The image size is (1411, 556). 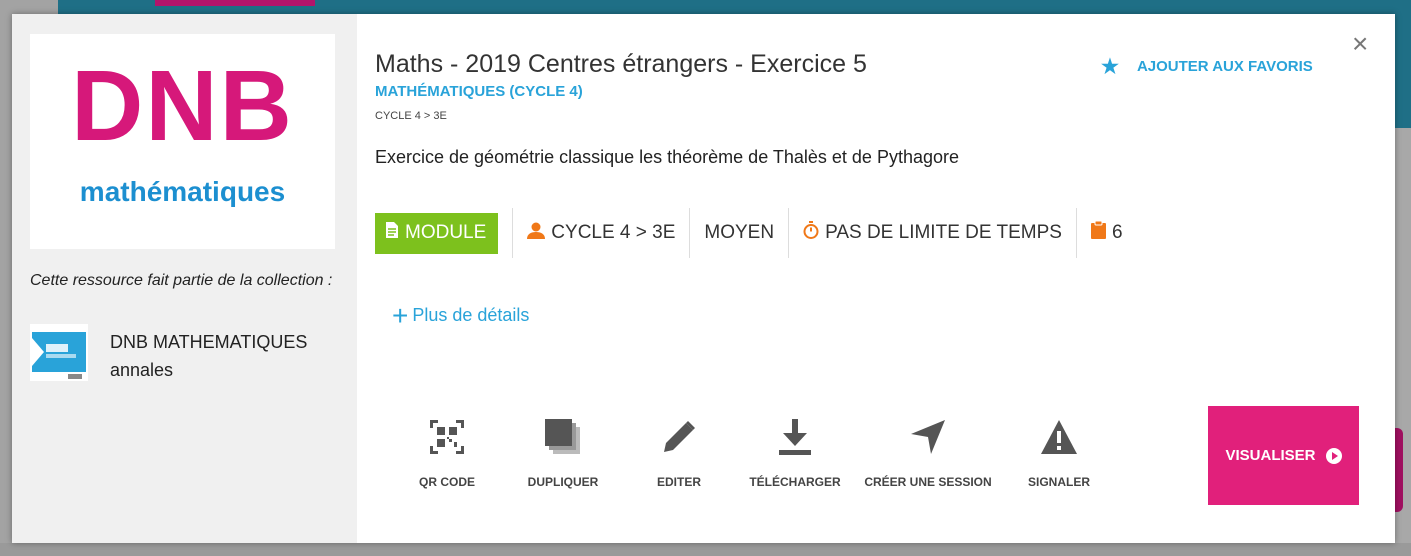 I want to click on type-badge: MODULE, so click(x=437, y=233).